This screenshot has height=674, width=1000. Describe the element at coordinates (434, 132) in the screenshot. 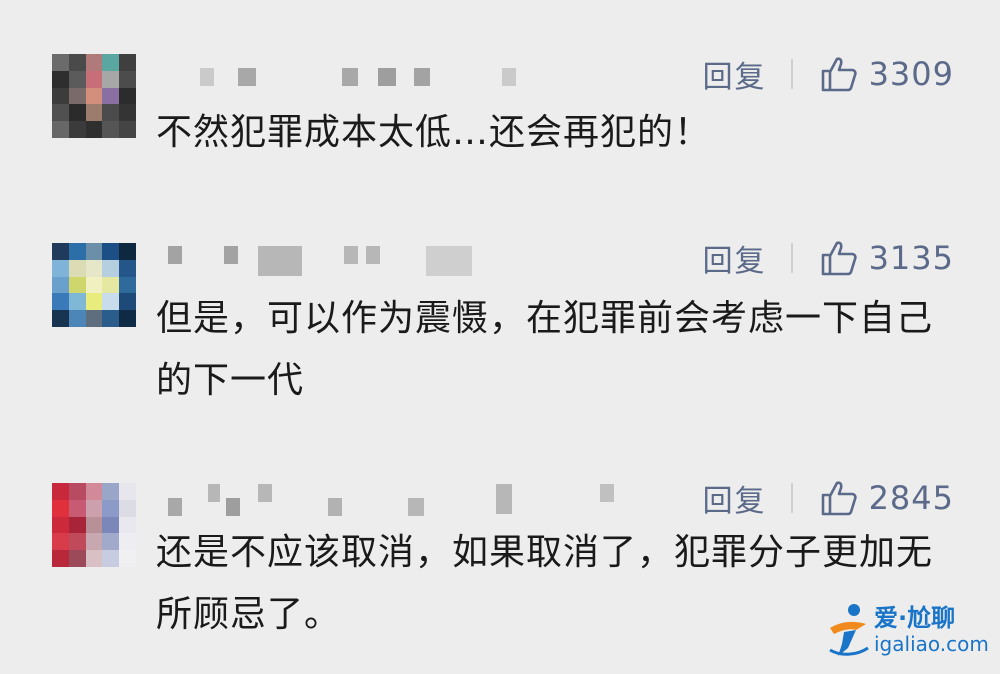

I see `comment-text: 不然犯罪成本太低…还会再犯的！` at that location.